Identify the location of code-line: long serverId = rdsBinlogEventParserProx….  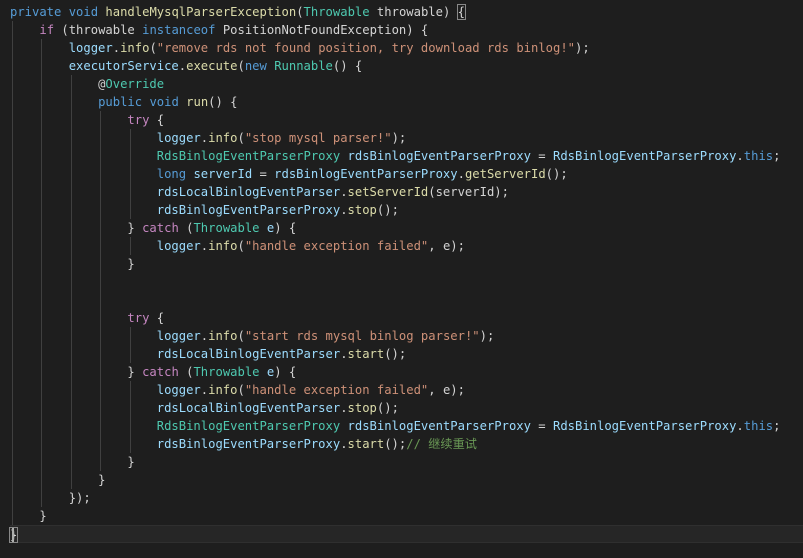
(406, 174).